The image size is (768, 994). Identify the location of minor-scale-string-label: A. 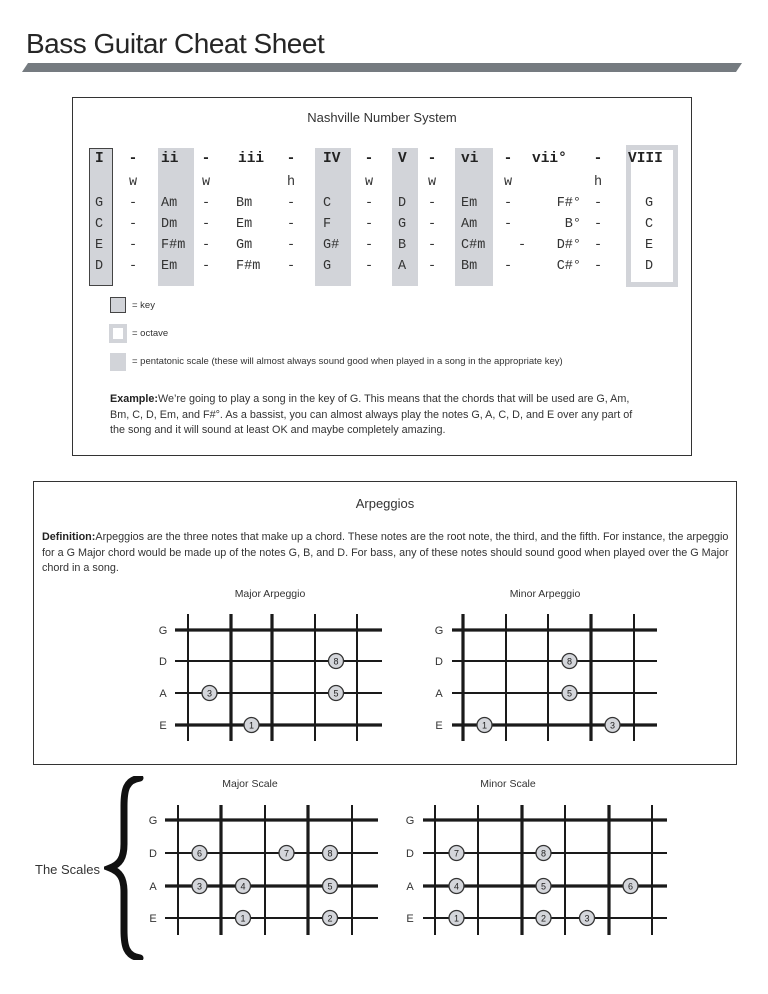
(410, 887).